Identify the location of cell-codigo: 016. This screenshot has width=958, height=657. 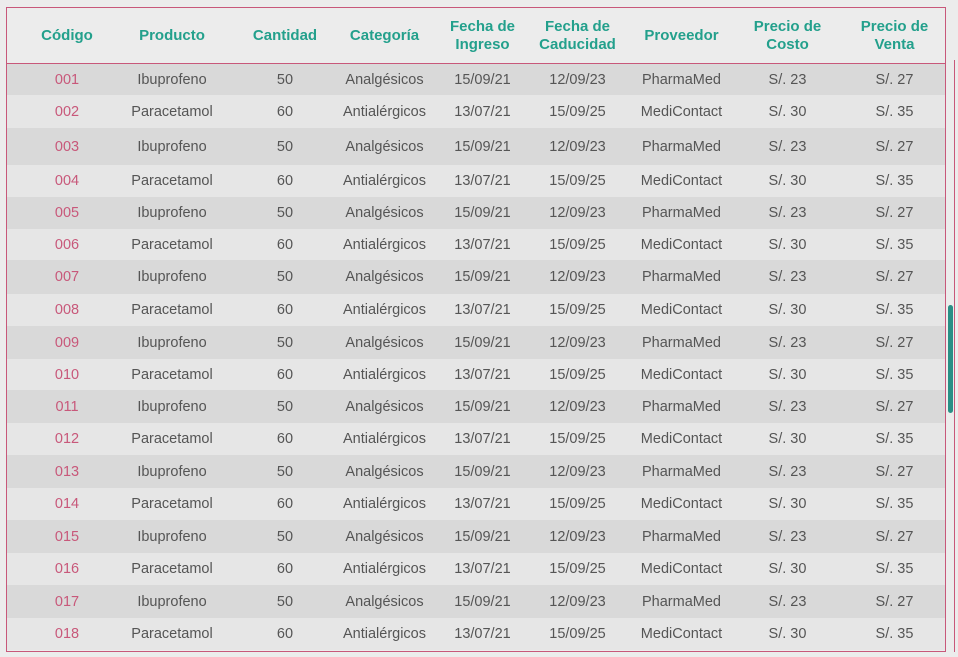
(67, 569).